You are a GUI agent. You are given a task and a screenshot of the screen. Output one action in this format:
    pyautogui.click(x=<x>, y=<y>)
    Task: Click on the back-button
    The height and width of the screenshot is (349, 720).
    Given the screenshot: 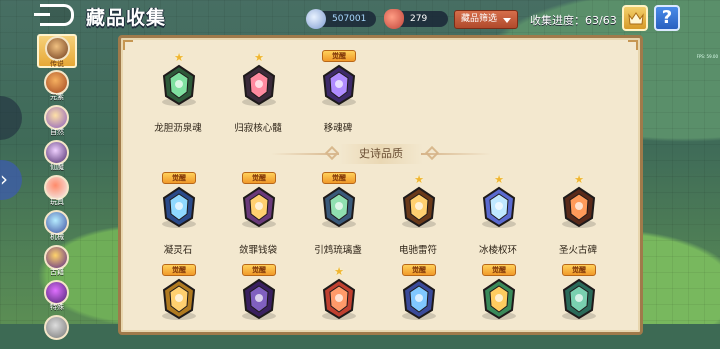 What is the action you would take?
    pyautogui.click(x=54, y=15)
    